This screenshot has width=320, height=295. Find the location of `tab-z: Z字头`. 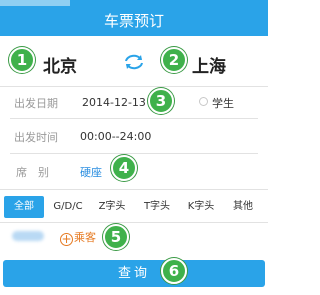

tab-z: Z字头 is located at coordinates (112, 207).